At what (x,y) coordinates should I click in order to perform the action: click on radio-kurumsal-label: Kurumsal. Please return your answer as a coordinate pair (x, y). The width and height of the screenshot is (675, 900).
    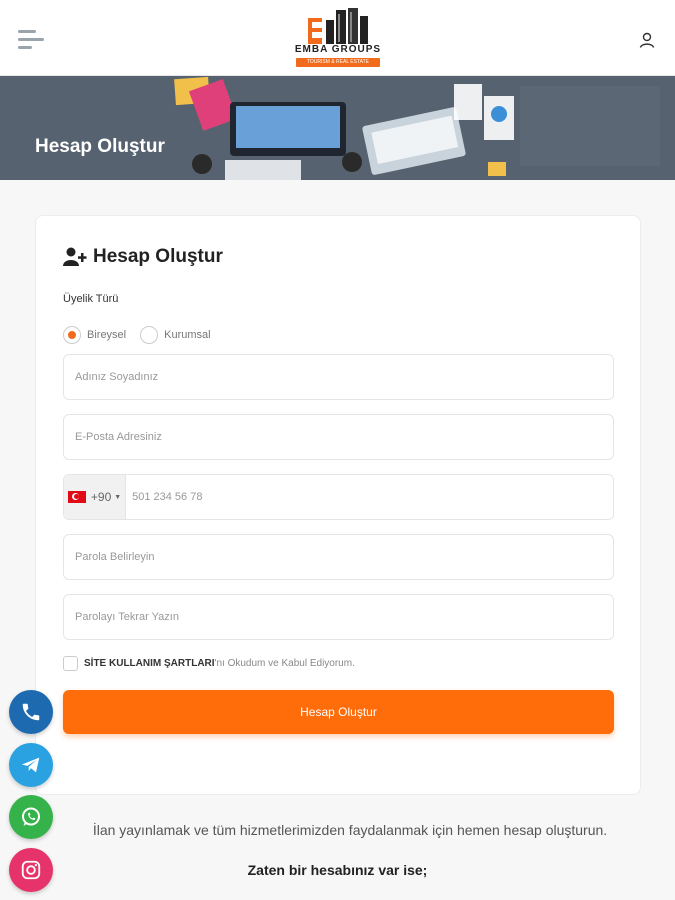
    Looking at the image, I should click on (187, 335).